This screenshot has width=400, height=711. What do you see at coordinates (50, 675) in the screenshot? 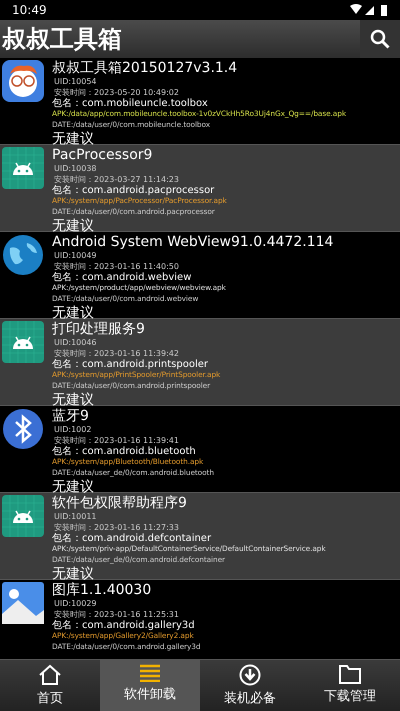
I see `home-icon` at bounding box center [50, 675].